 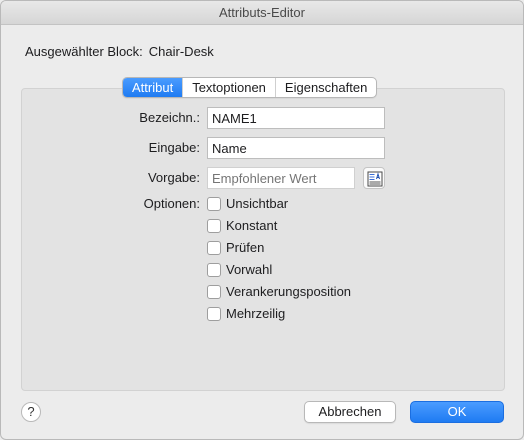 I want to click on prompt-input, so click(x=296, y=148).